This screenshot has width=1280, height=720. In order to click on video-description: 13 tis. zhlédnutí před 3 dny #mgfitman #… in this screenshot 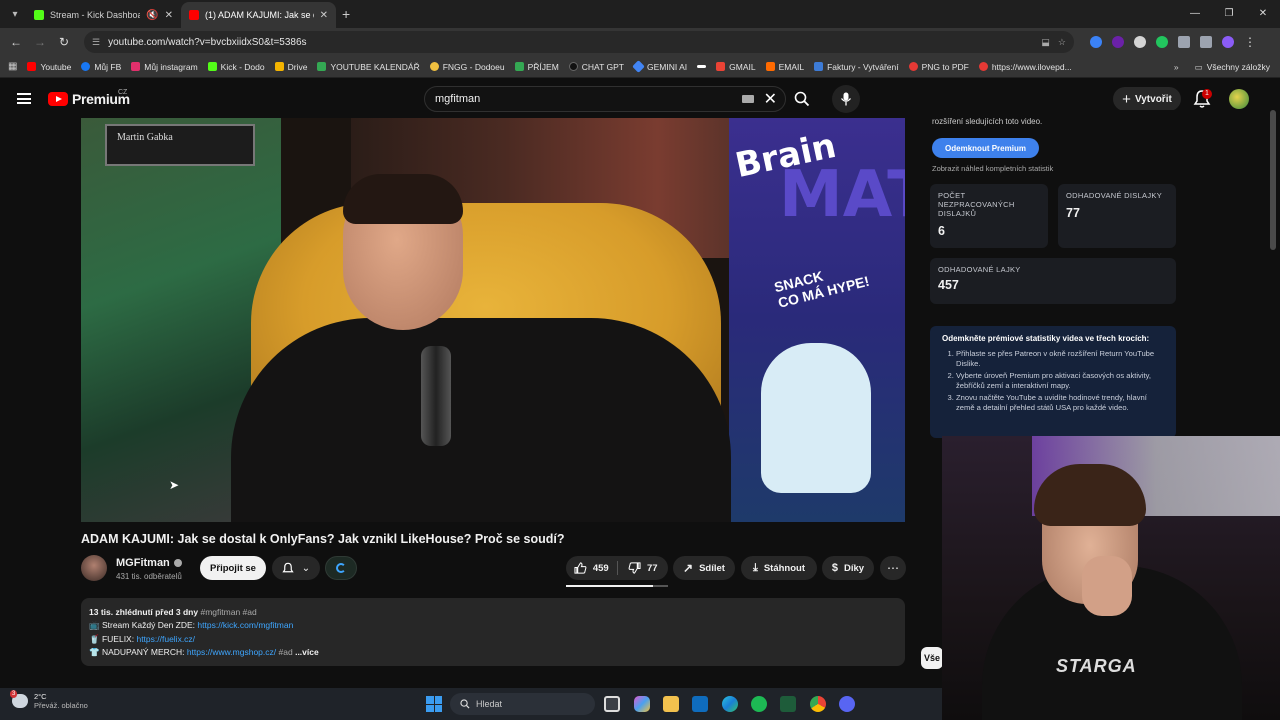, I will do `click(493, 632)`.